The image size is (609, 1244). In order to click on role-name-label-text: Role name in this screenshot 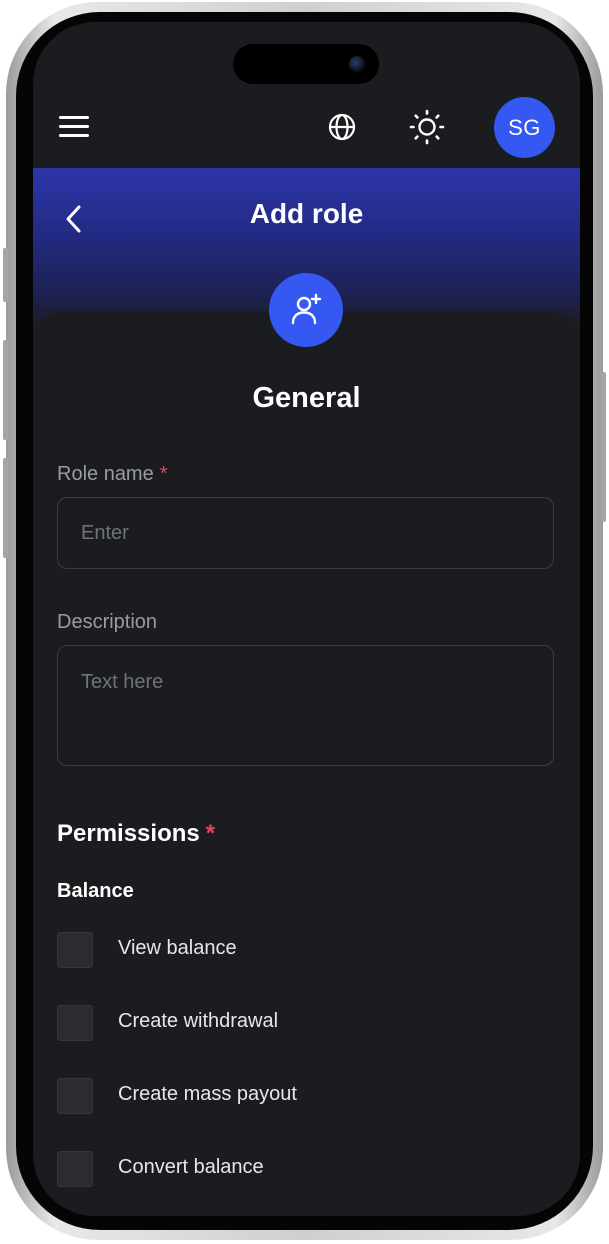, I will do `click(105, 474)`.